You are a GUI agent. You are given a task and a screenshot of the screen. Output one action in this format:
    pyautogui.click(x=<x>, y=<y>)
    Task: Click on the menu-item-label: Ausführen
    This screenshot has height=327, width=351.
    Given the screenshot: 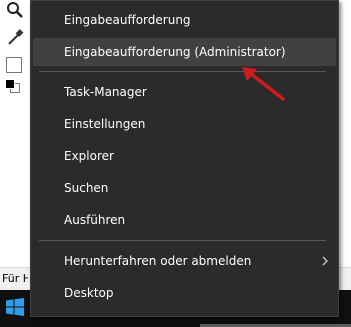 What is the action you would take?
    pyautogui.click(x=95, y=220)
    